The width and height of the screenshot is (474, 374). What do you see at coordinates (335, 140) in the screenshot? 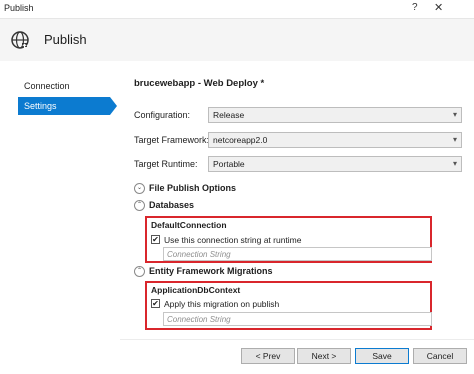
I see `target-framework-dropdown: netcoreapp2.0 ▾` at bounding box center [335, 140].